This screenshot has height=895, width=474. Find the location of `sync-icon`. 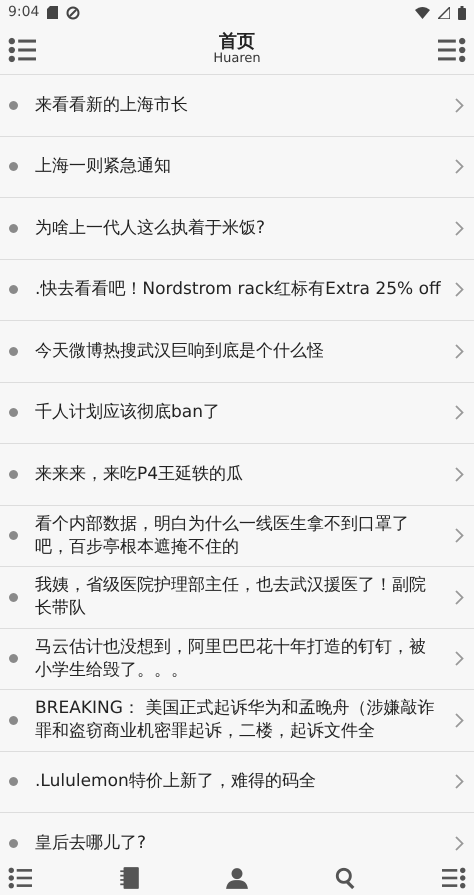

sync-icon is located at coordinates (73, 13).